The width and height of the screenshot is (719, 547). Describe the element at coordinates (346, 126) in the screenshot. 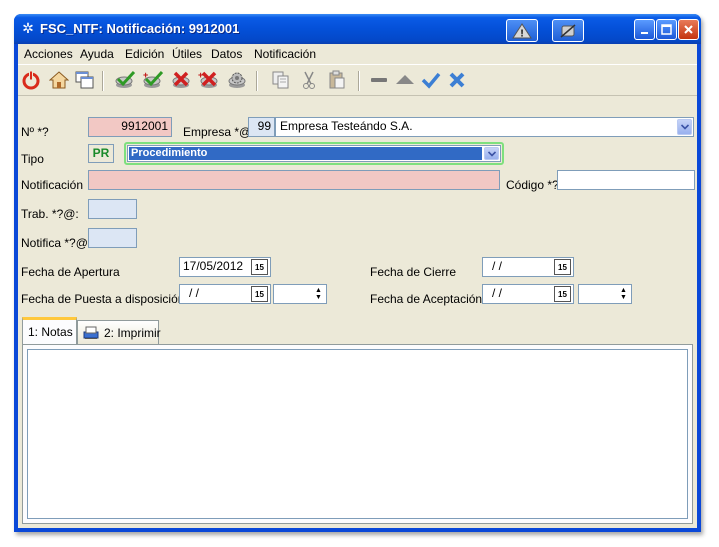

I see `empresa-name: Empresa Testeándo S.A.` at that location.